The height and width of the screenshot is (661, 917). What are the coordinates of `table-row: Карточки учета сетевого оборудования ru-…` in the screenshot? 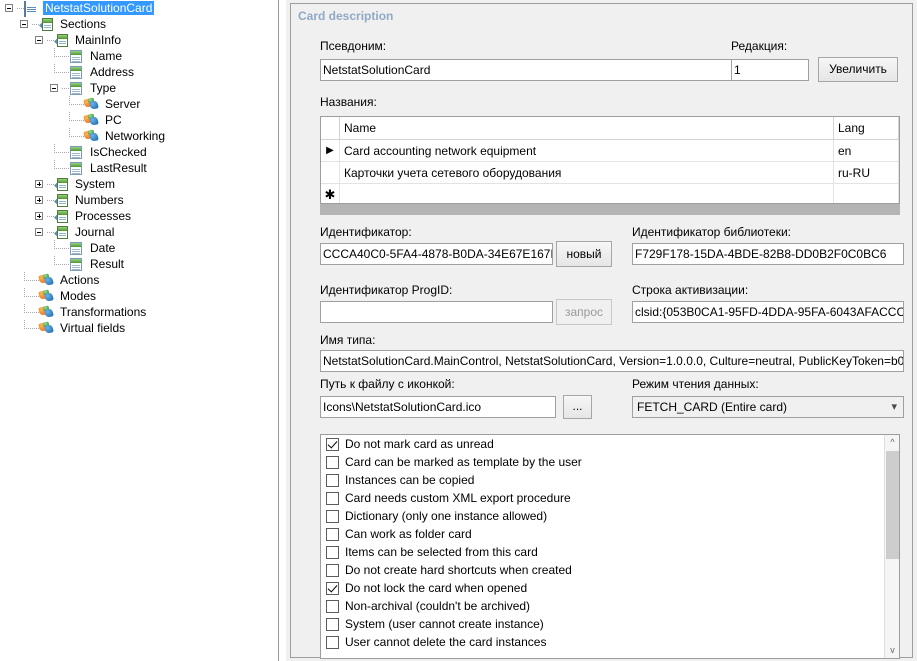 It's located at (610, 172).